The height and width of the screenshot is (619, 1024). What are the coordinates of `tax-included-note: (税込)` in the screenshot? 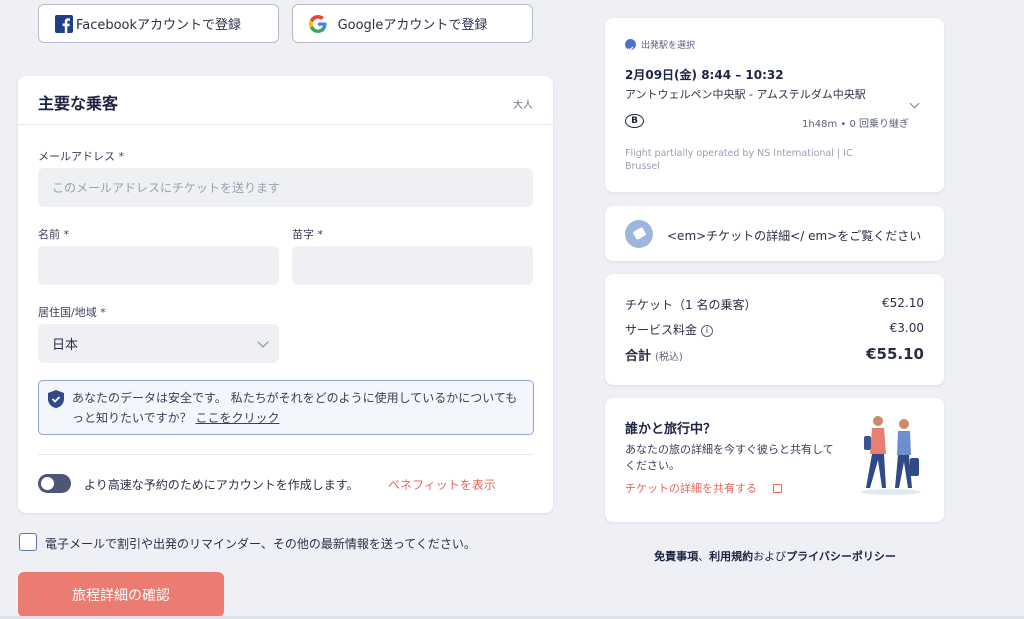 It's located at (669, 357).